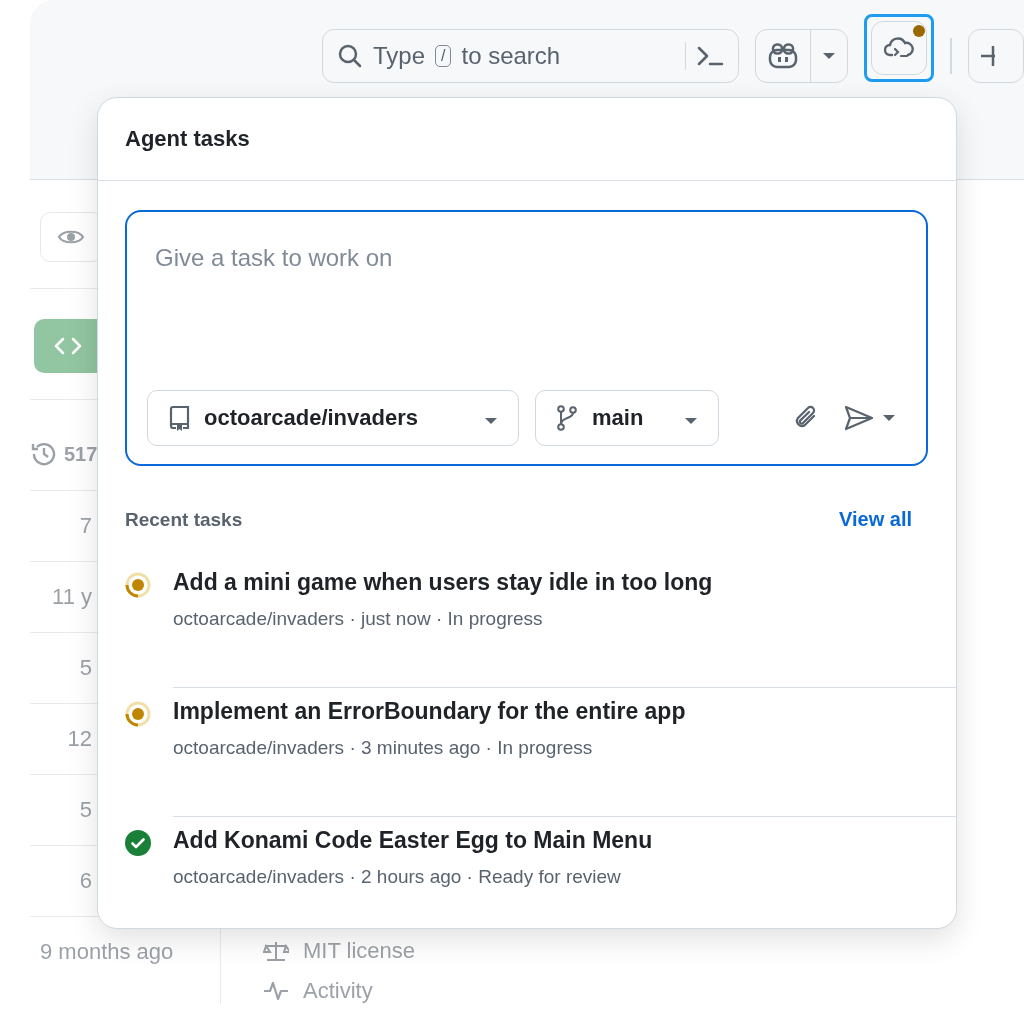 The image size is (1024, 1024). I want to click on repo-icon, so click(179, 418).